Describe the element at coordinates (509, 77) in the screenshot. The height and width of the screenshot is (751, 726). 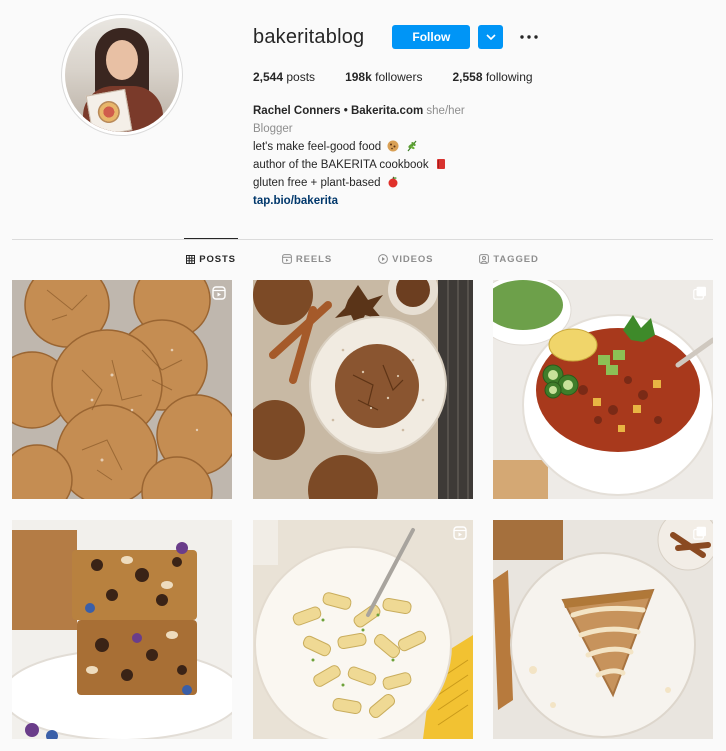
I see `following-label: following` at that location.